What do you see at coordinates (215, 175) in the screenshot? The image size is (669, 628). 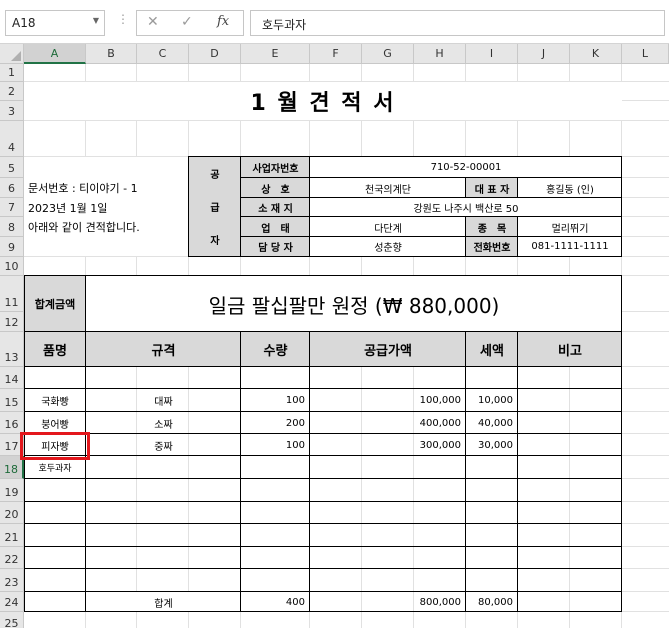 I see `supplier-label-1: 공` at bounding box center [215, 175].